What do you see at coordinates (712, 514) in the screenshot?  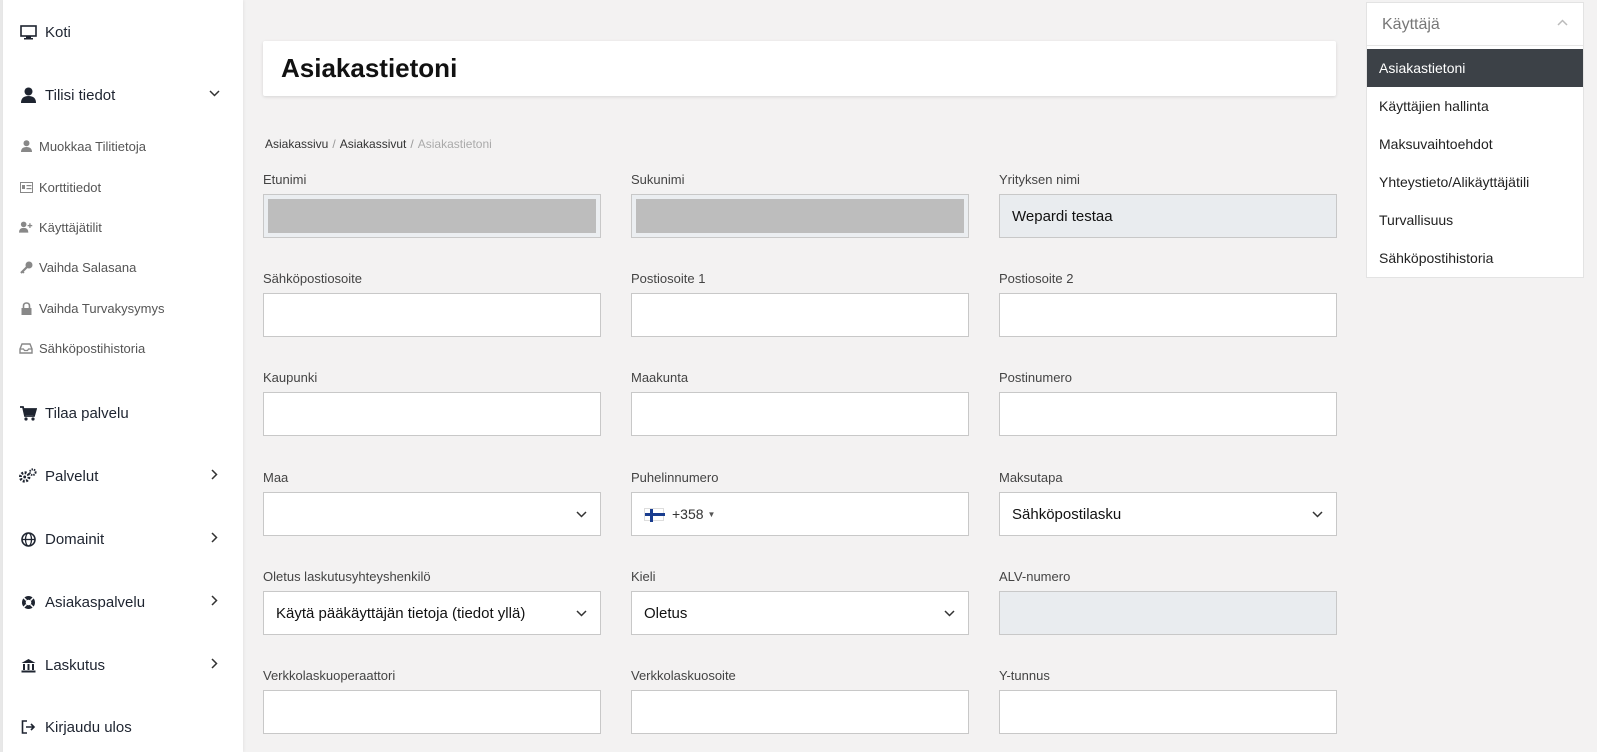 I see `caret-down-icon: ▼` at bounding box center [712, 514].